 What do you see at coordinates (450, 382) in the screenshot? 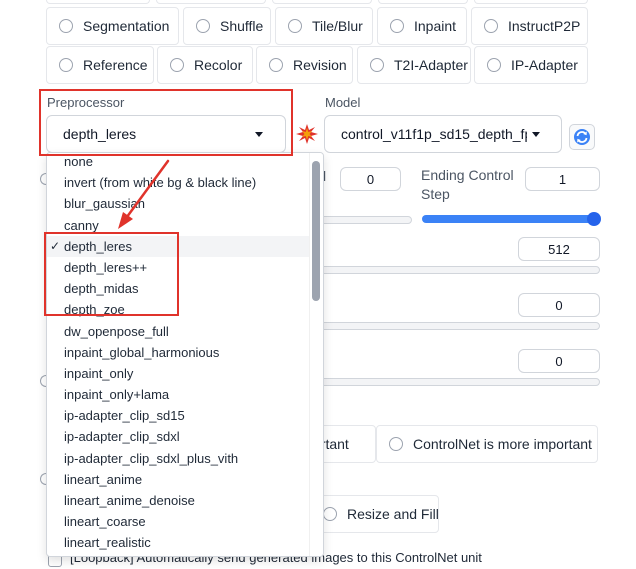
I see `threshold-b-slider` at bounding box center [450, 382].